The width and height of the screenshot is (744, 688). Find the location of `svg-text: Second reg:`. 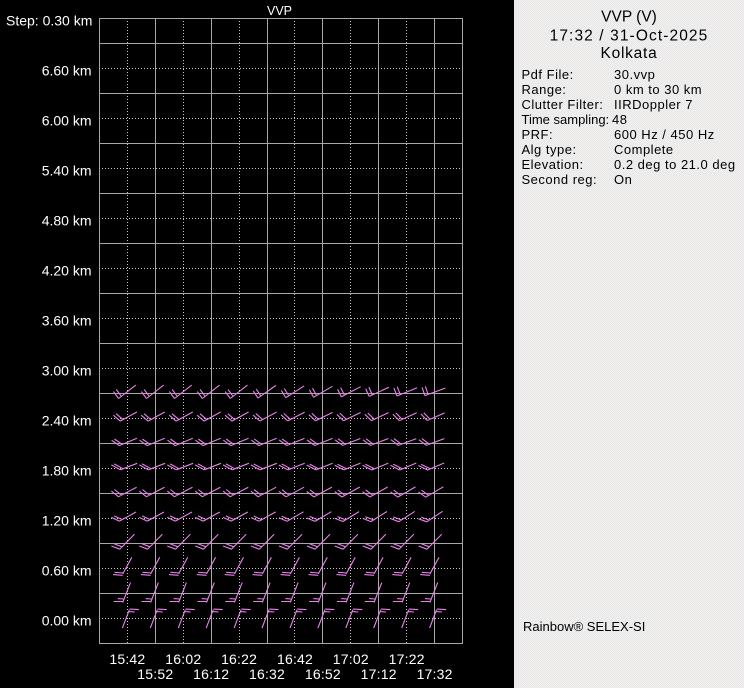

svg-text: Second reg: is located at coordinates (560, 179).